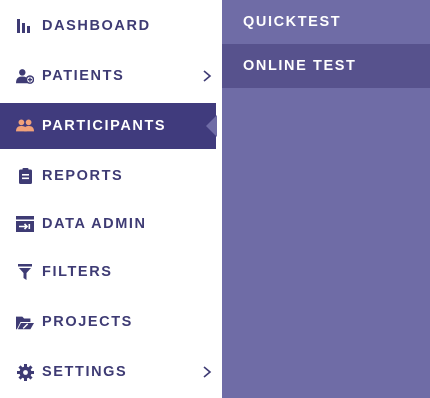  Describe the element at coordinates (292, 22) in the screenshot. I see `submenu-item-label: QUICKTEST` at that location.